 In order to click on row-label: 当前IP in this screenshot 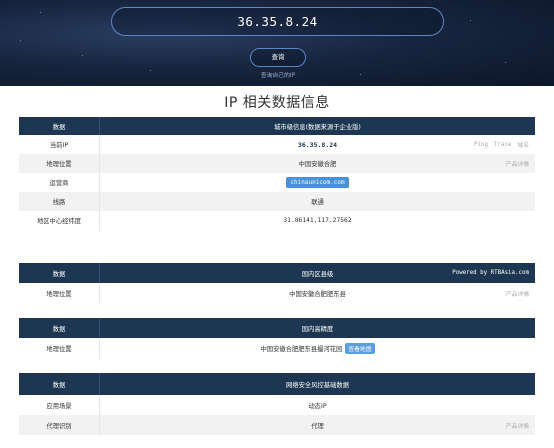, I will do `click(59, 144)`.